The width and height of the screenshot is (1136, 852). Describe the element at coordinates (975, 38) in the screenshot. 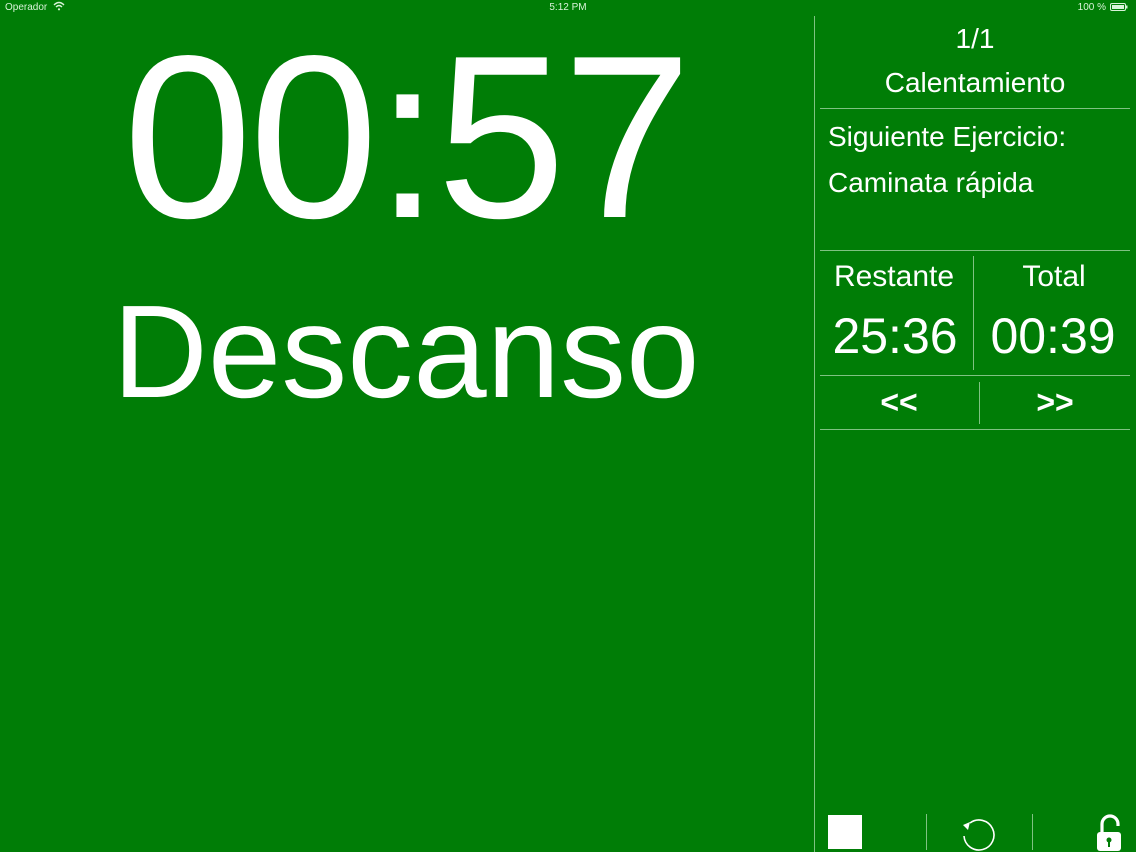

I see `round-counter: 1/1` at that location.